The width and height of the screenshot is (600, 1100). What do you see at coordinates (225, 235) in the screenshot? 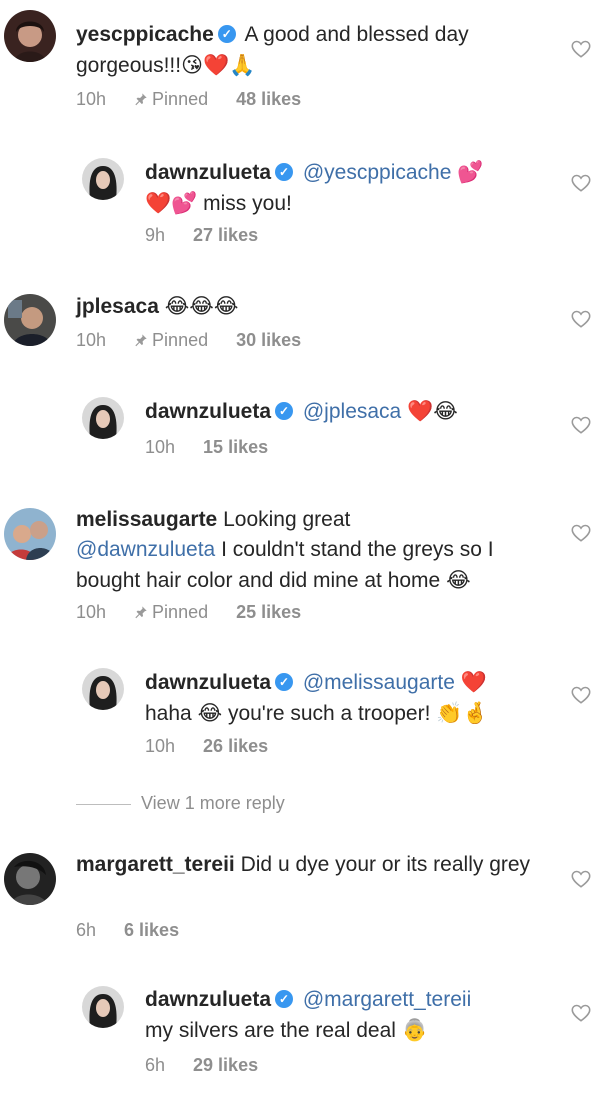
I see `likes-count: 27 likes` at bounding box center [225, 235].